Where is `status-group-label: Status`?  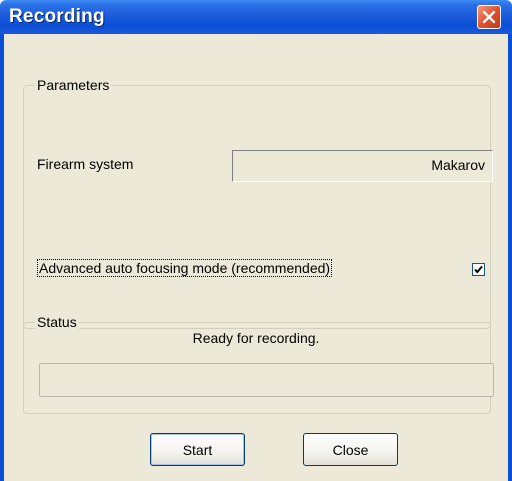 status-group-label: Status is located at coordinates (57, 322).